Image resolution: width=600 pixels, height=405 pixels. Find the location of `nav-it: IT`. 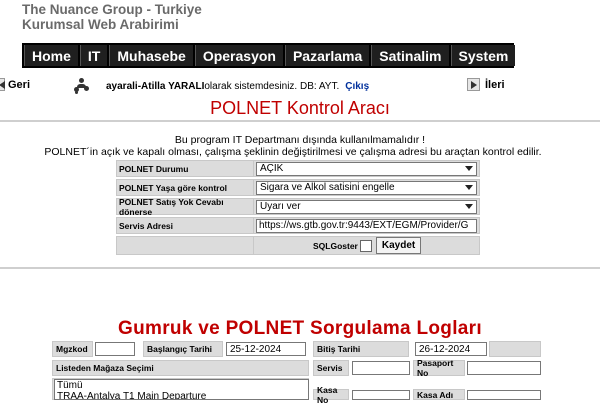

nav-it: IT is located at coordinates (93, 55).